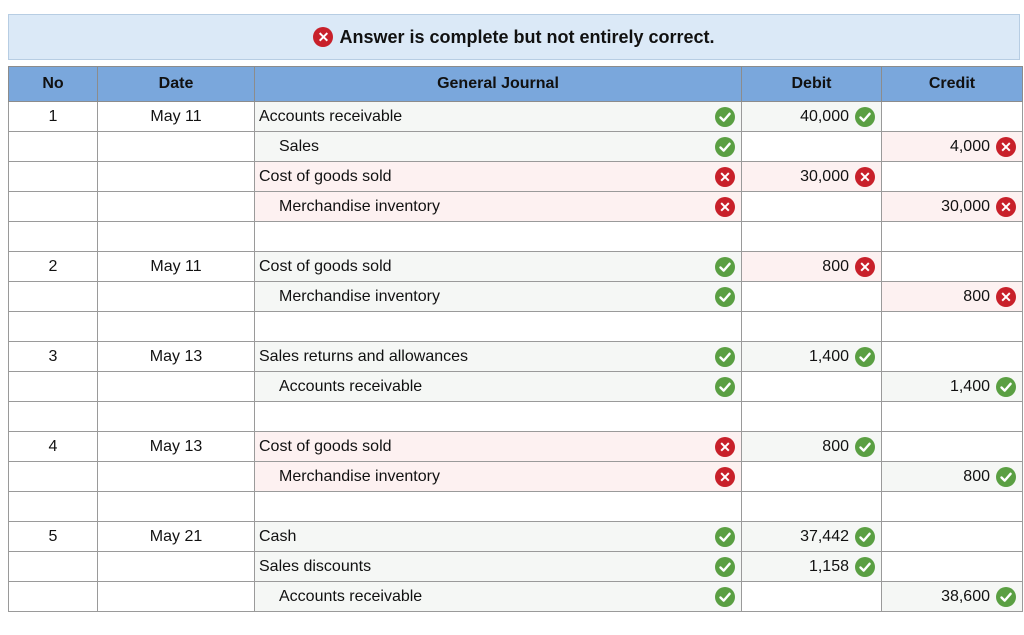 This screenshot has height=635, width=1024. I want to click on journal-row: 2 May 11 Cost of goods sold 800 ✕, so click(515, 266).